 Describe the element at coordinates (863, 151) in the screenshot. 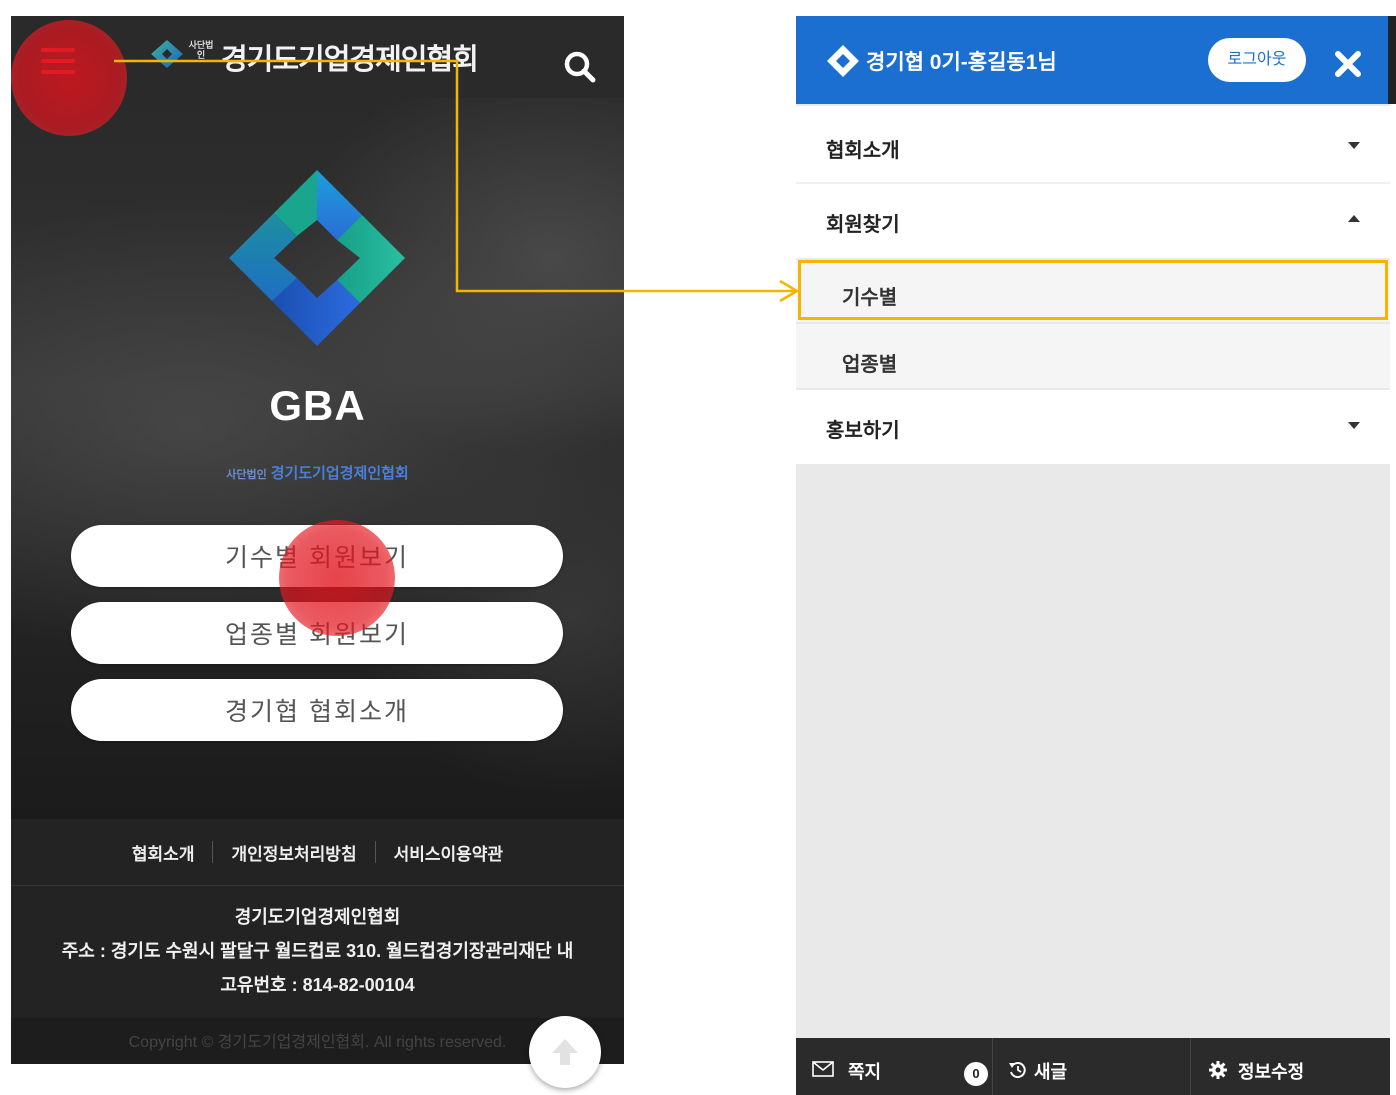

I see `menu-item-label: 협회소개` at that location.